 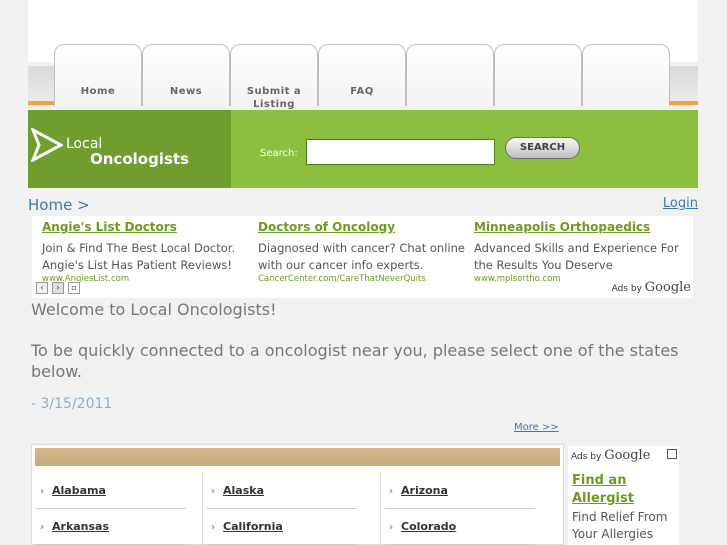 What do you see at coordinates (460, 491) in the screenshot?
I see `list-item: › Arizona` at bounding box center [460, 491].